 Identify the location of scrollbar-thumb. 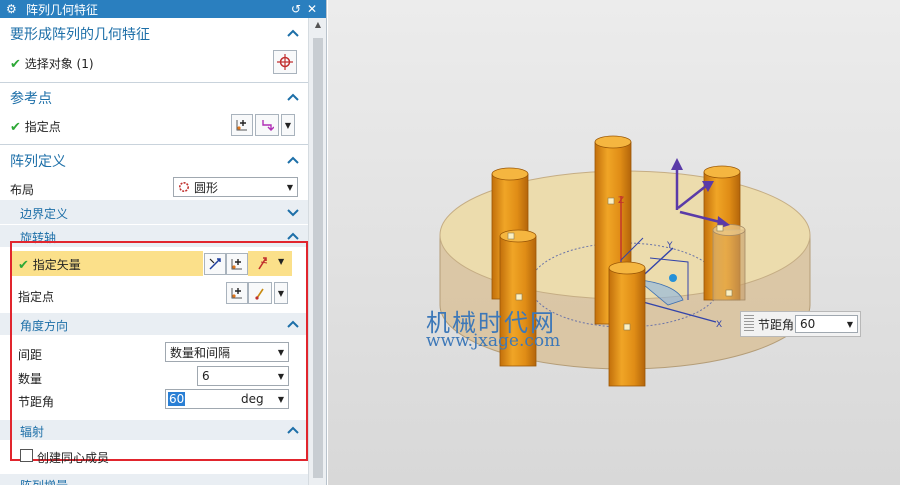
(318, 258).